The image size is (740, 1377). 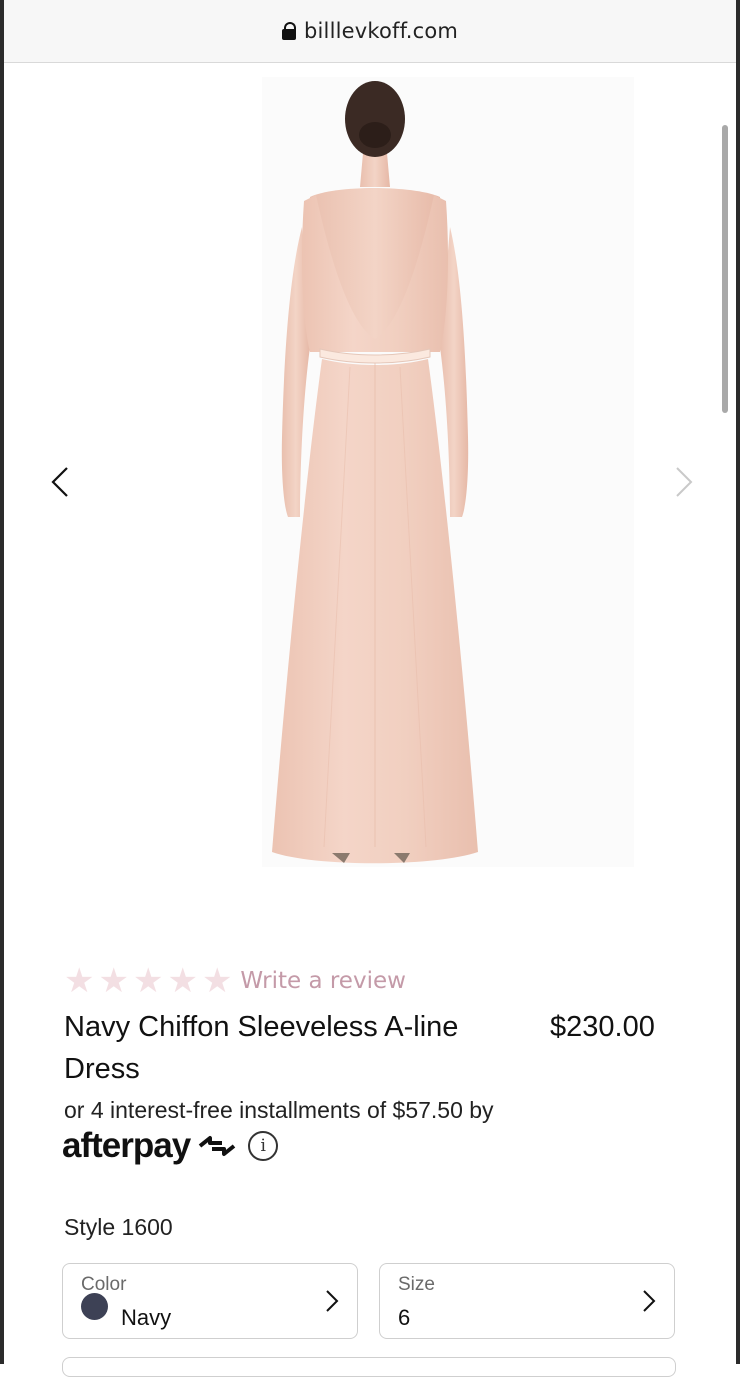 I want to click on next-image-button, so click(x=684, y=482).